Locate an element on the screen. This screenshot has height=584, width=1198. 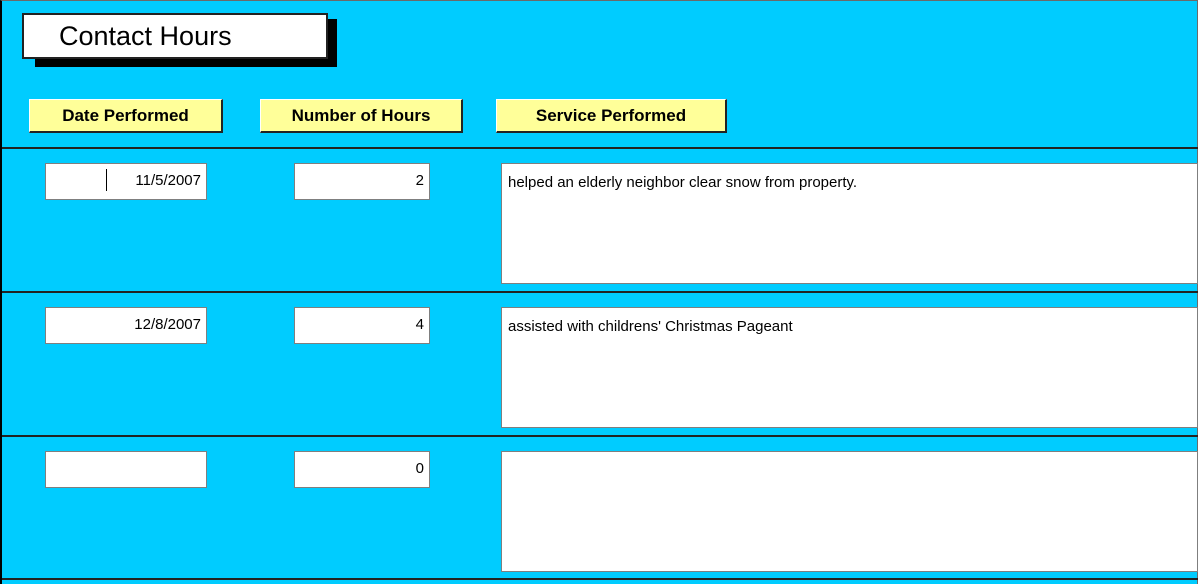
text-cursor is located at coordinates (106, 180).